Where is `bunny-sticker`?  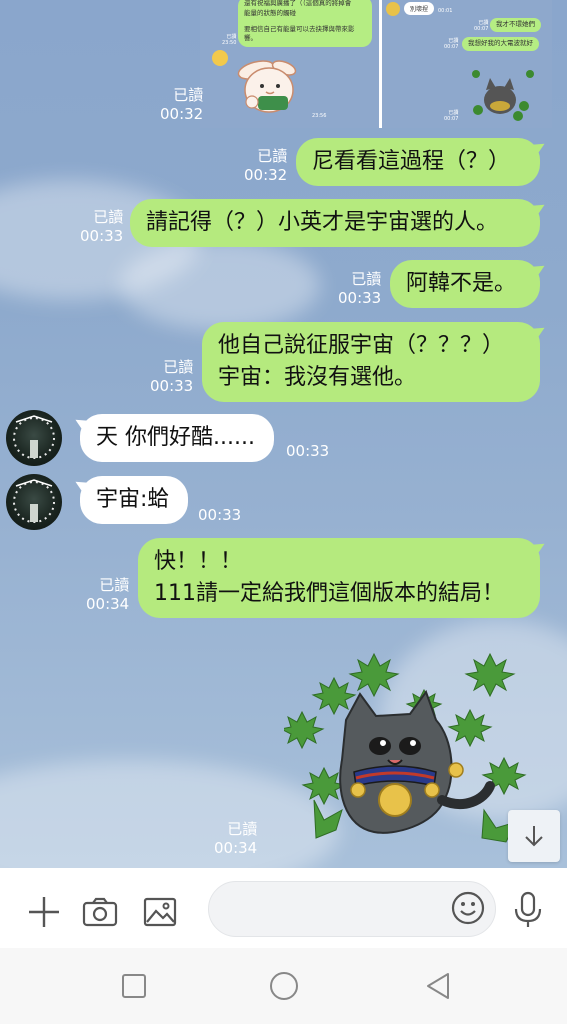
bunny-sticker is located at coordinates (269, 88).